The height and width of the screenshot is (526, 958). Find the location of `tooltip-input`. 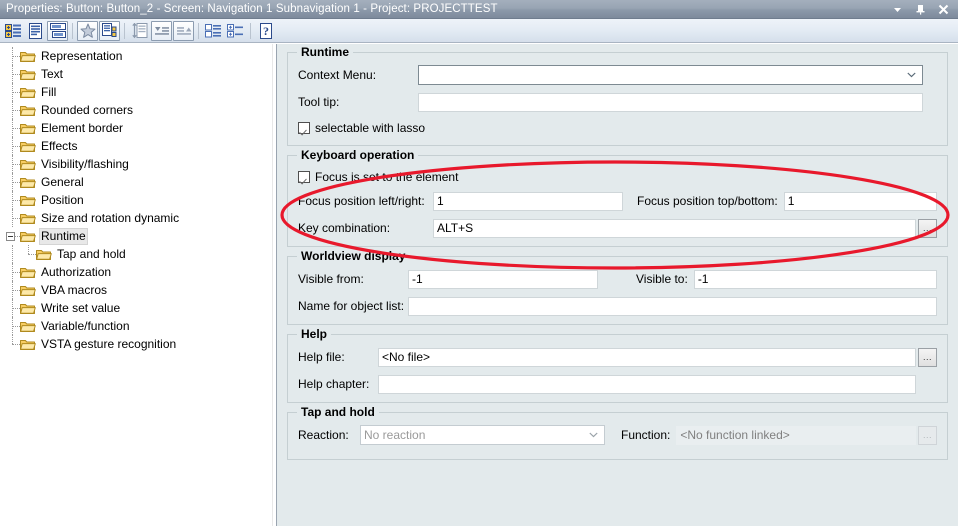

tooltip-input is located at coordinates (670, 102).